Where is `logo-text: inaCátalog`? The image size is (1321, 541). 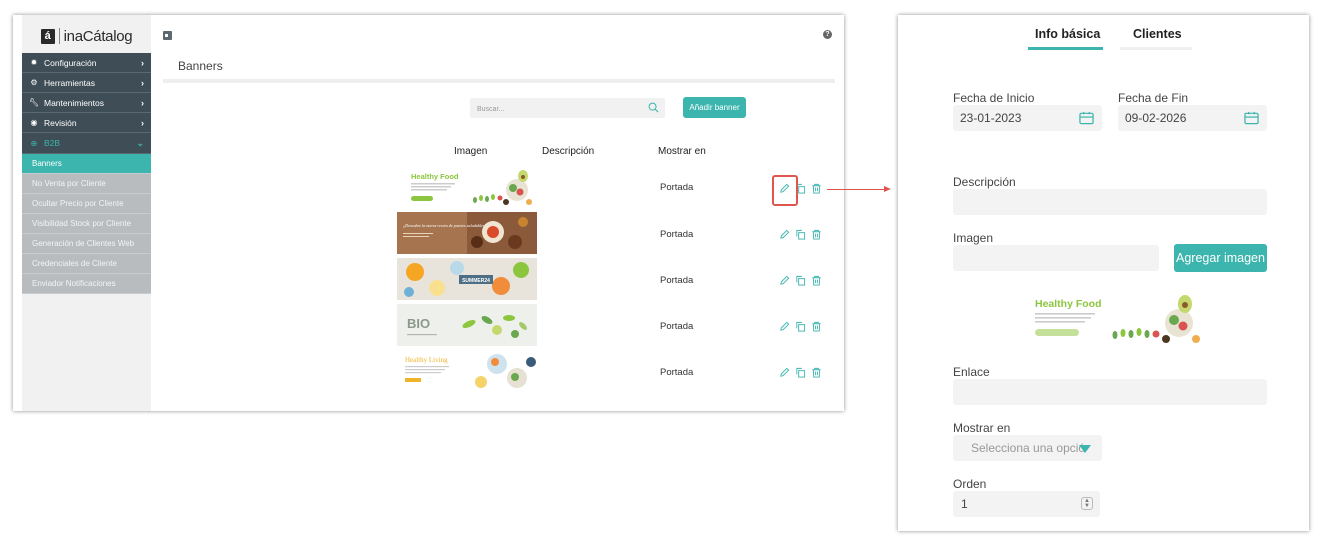 logo-text: inaCátalog is located at coordinates (98, 36).